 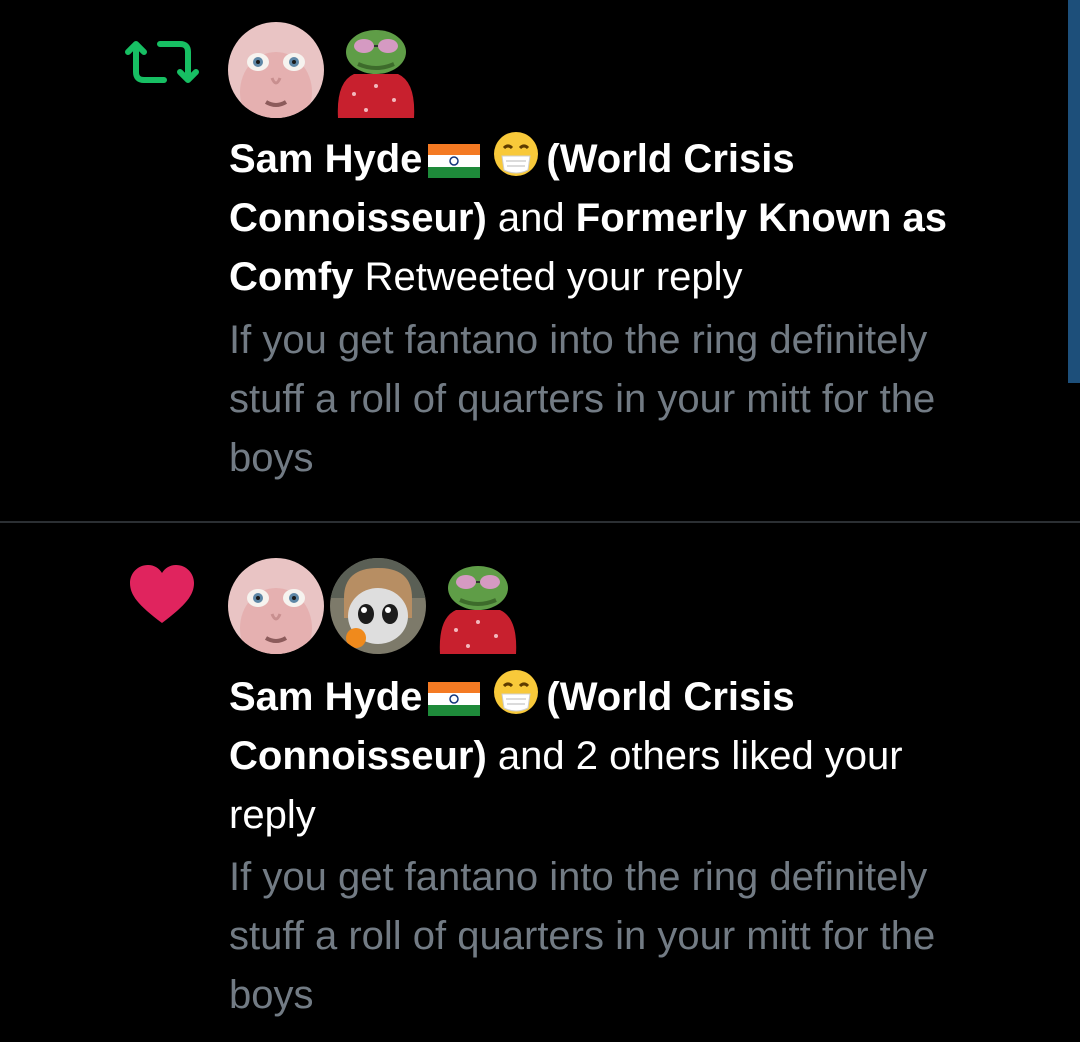 I want to click on heart-icon, so click(x=162, y=593).